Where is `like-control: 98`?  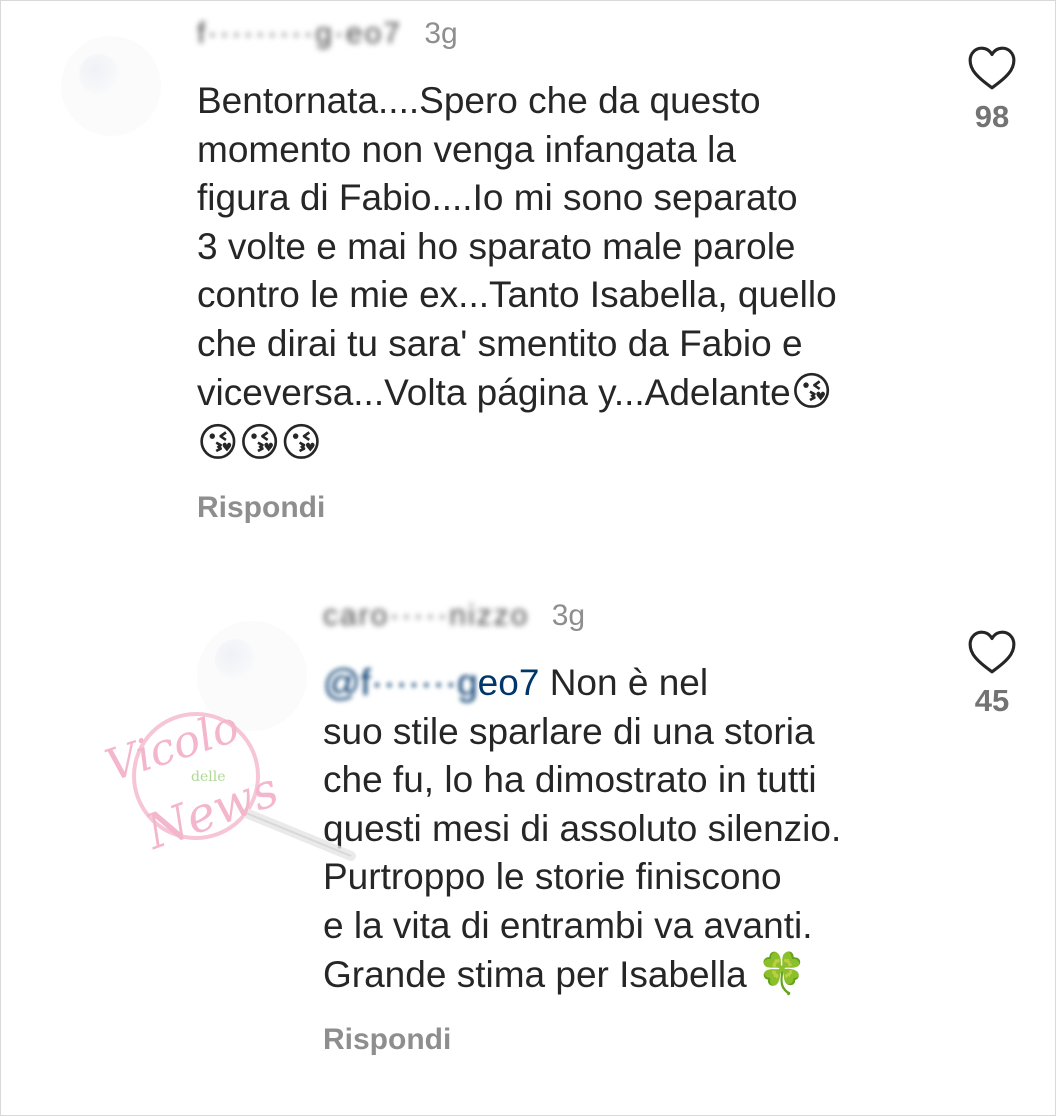 like-control: 98 is located at coordinates (992, 90).